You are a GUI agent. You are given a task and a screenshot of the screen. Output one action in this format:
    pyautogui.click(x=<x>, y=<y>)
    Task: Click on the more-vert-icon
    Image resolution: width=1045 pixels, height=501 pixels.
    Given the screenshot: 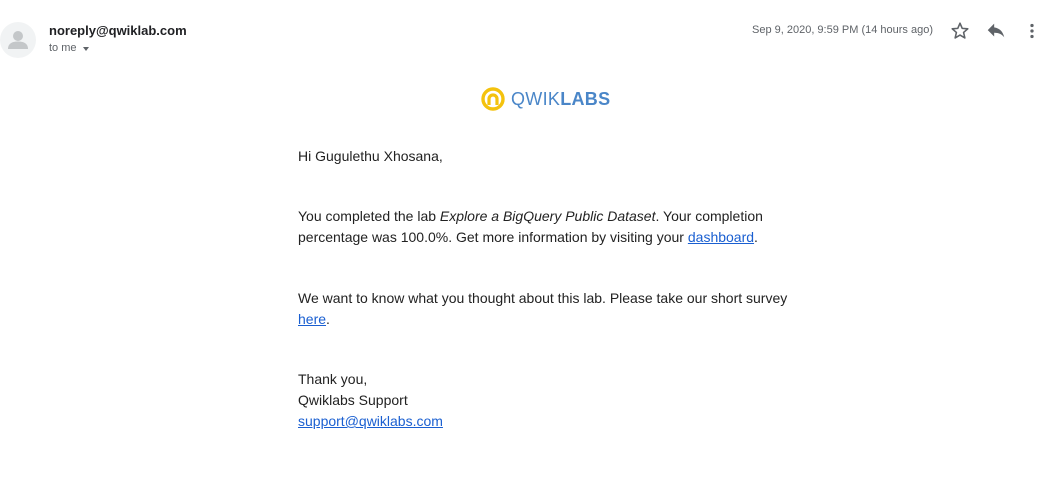 What is the action you would take?
    pyautogui.click(x=1032, y=31)
    